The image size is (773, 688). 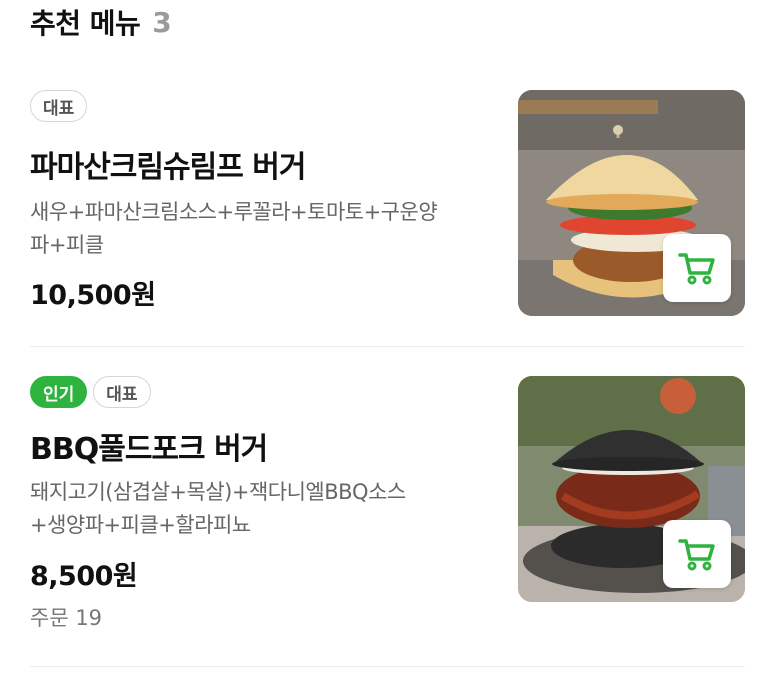 I want to click on order-count: 주문 19, so click(x=66, y=618).